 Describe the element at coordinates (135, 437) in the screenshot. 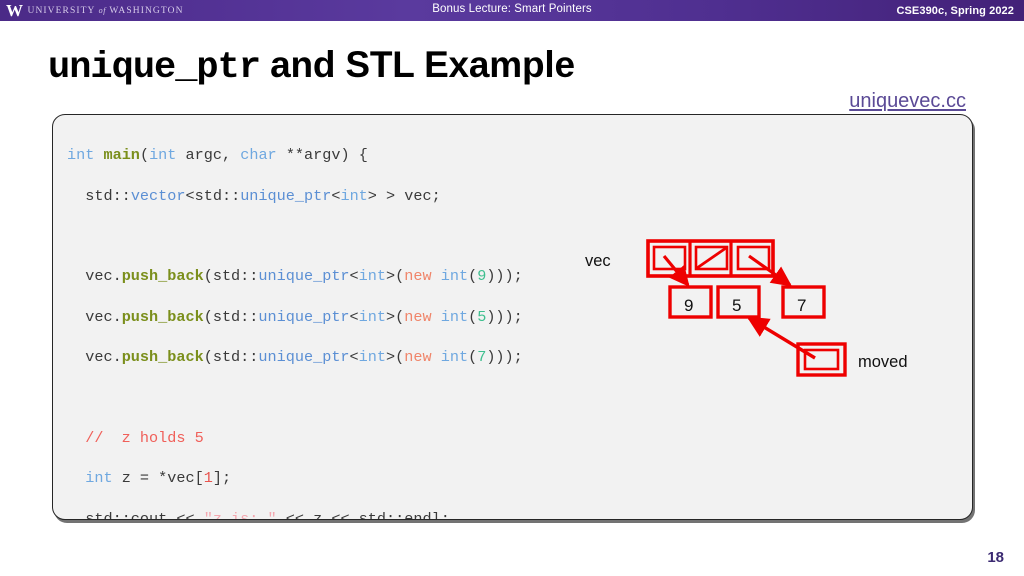

I see `code-line: // z holds 5` at that location.